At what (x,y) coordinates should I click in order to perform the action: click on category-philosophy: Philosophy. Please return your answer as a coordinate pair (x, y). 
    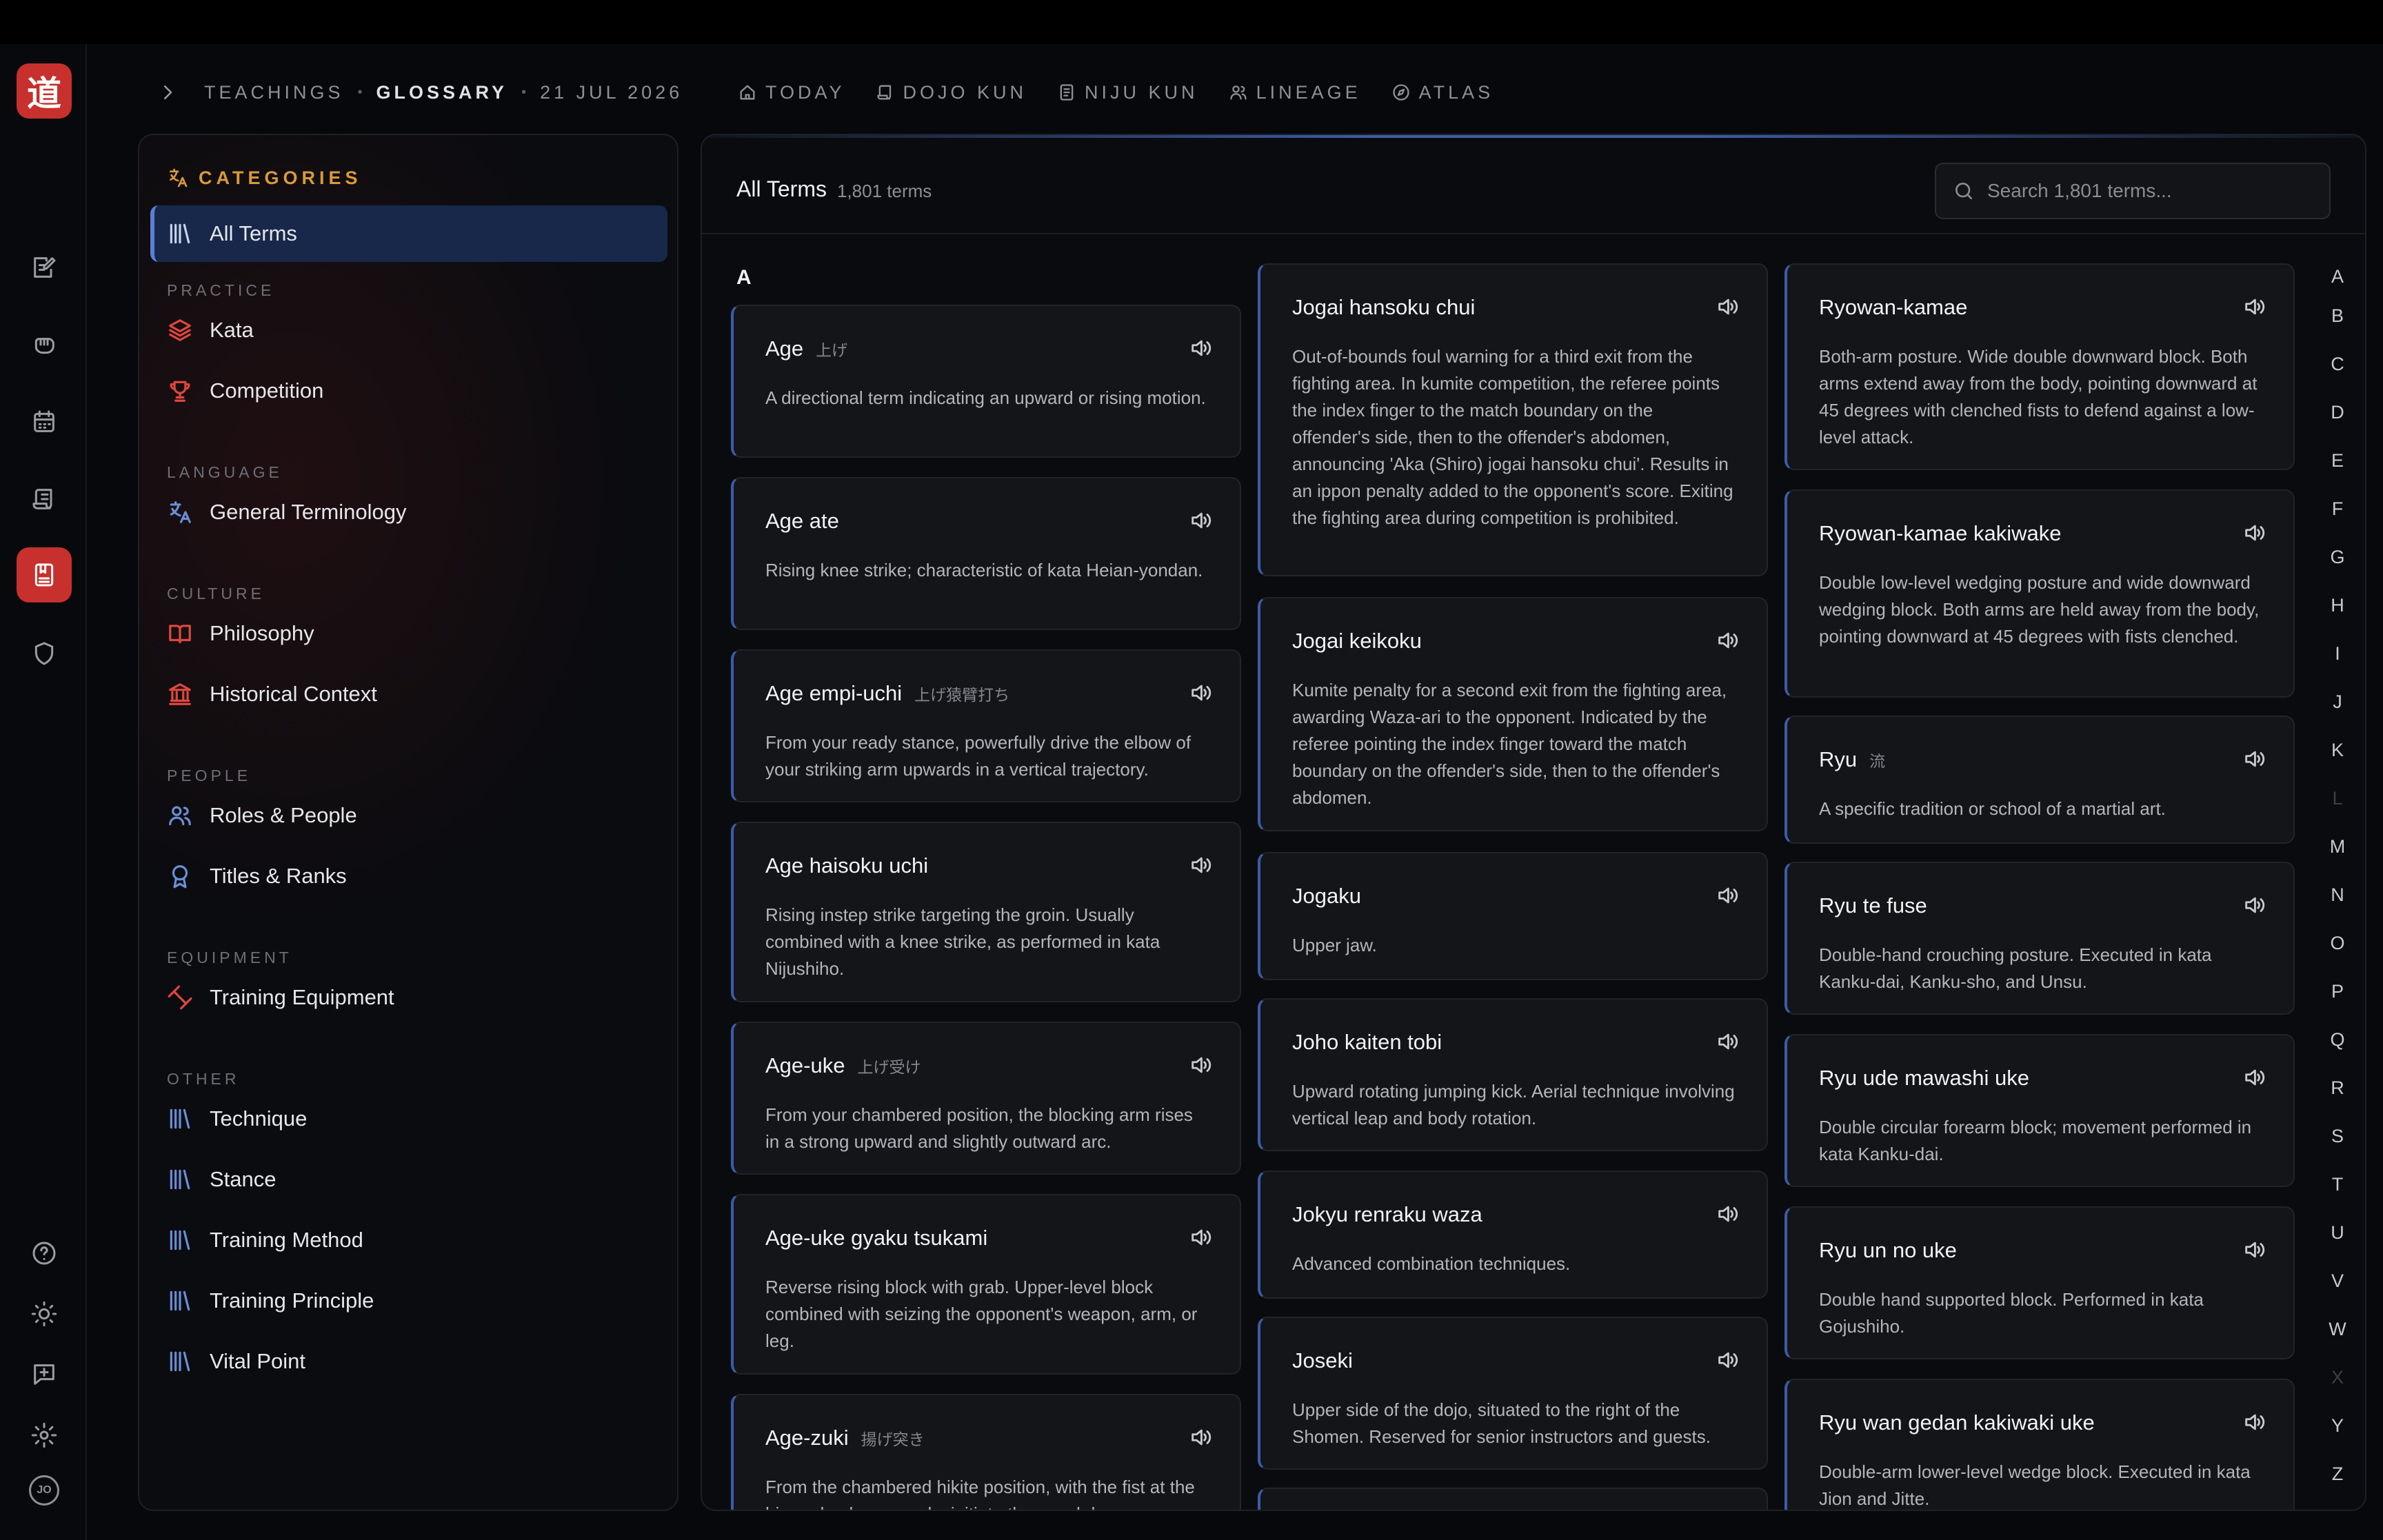
    Looking at the image, I should click on (408, 634).